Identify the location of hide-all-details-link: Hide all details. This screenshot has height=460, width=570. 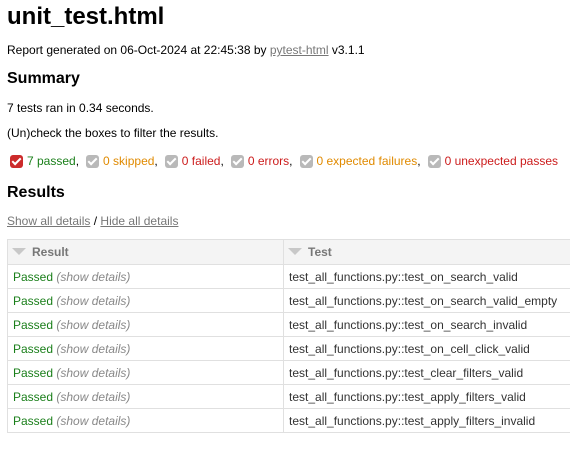
(139, 221).